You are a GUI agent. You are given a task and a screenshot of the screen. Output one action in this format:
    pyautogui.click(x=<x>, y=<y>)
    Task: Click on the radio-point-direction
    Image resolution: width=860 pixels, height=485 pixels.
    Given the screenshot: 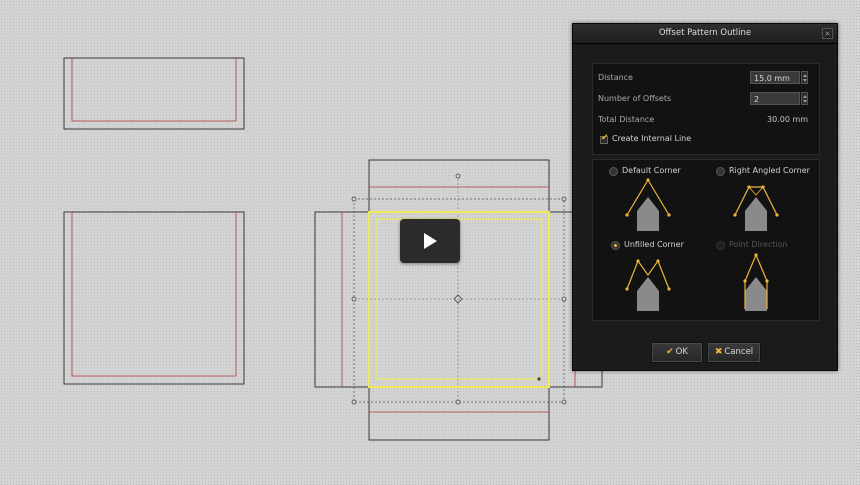 What is the action you would take?
    pyautogui.click(x=720, y=245)
    